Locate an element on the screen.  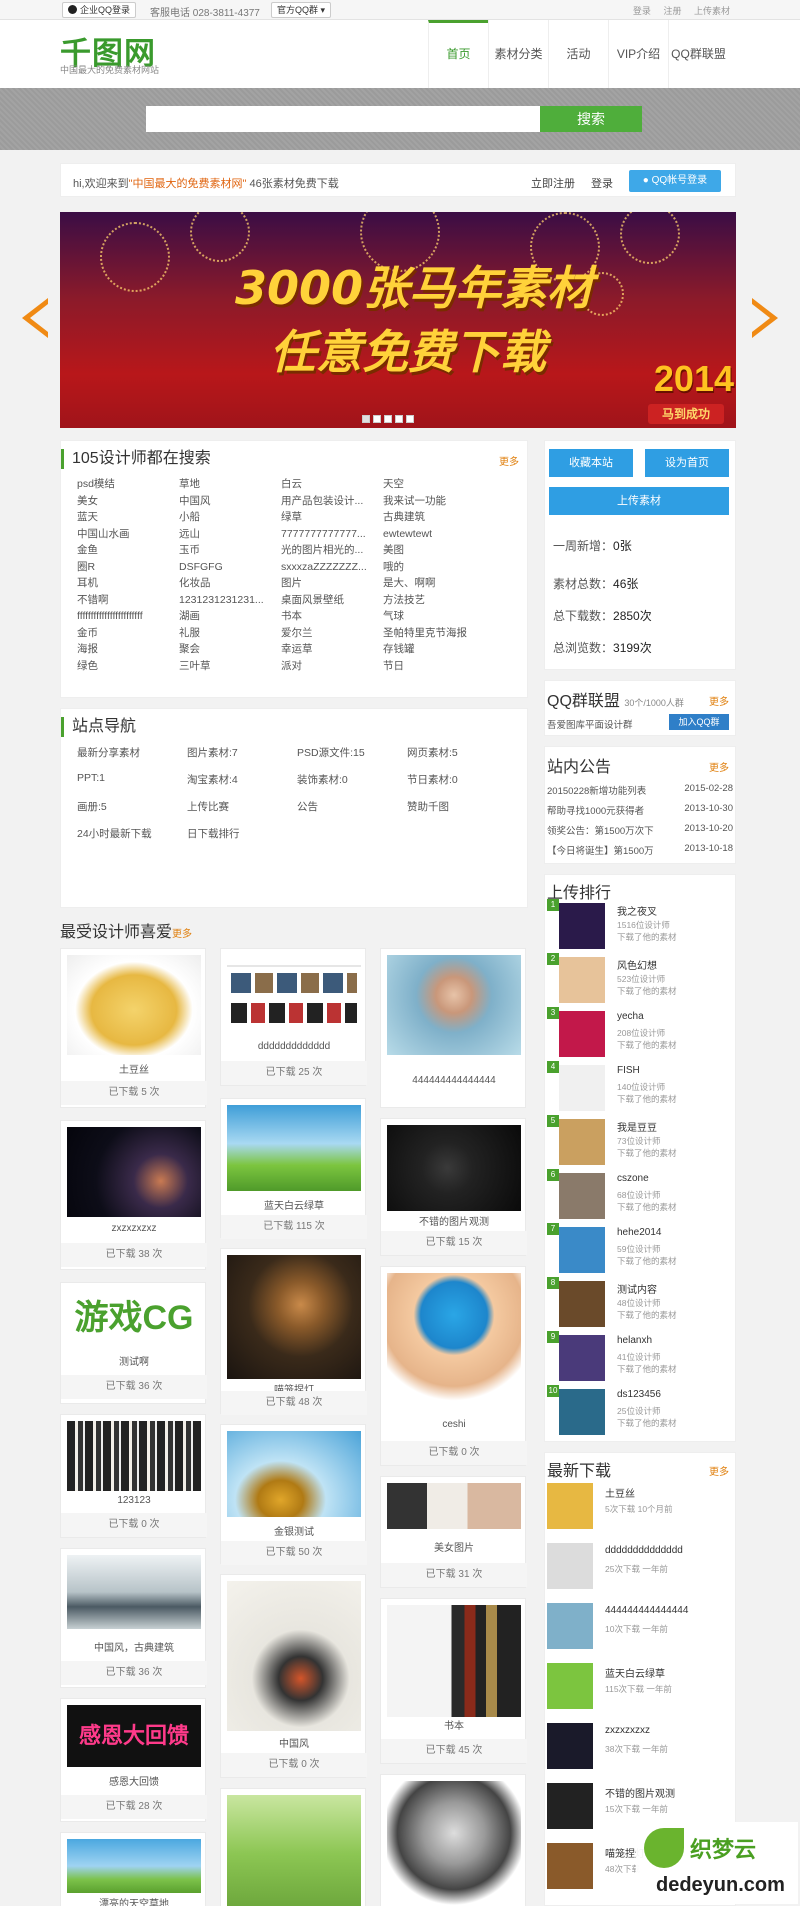
search-keyword-link: psd模结 is located at coordinates (128, 484).